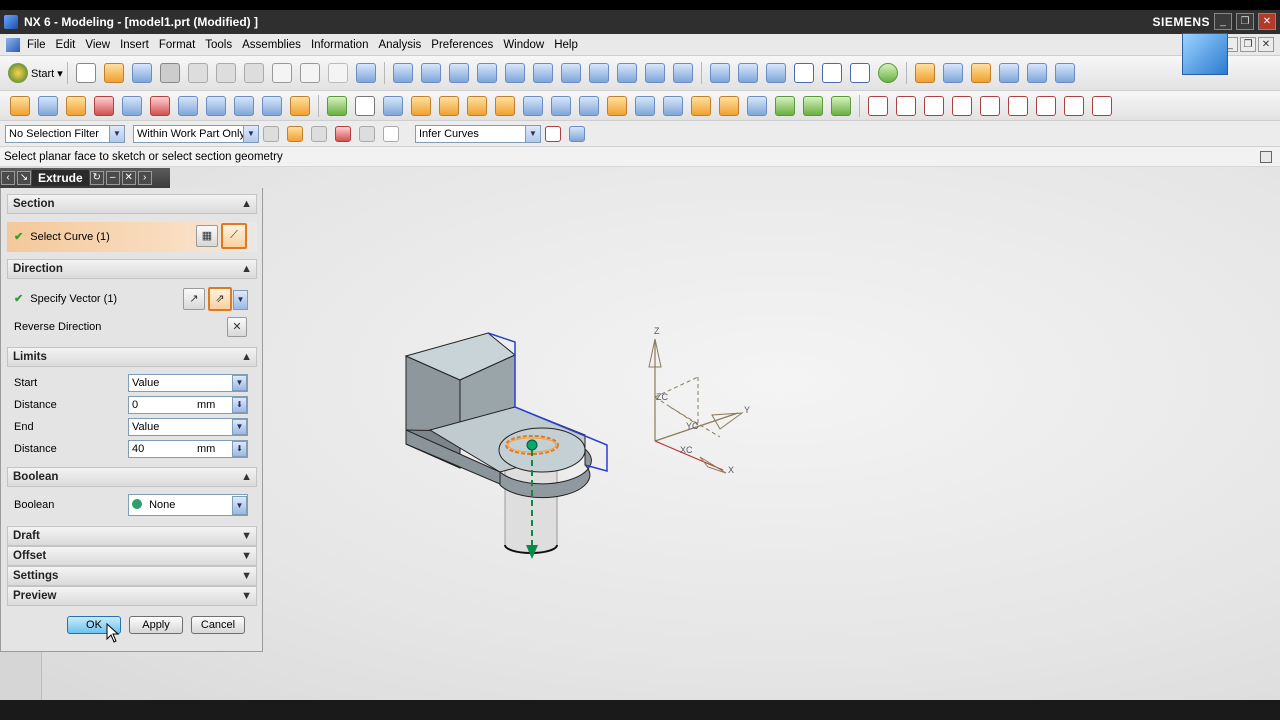 This screenshot has width=1280, height=720. I want to click on sketch-section-icon: ⟋, so click(234, 236).